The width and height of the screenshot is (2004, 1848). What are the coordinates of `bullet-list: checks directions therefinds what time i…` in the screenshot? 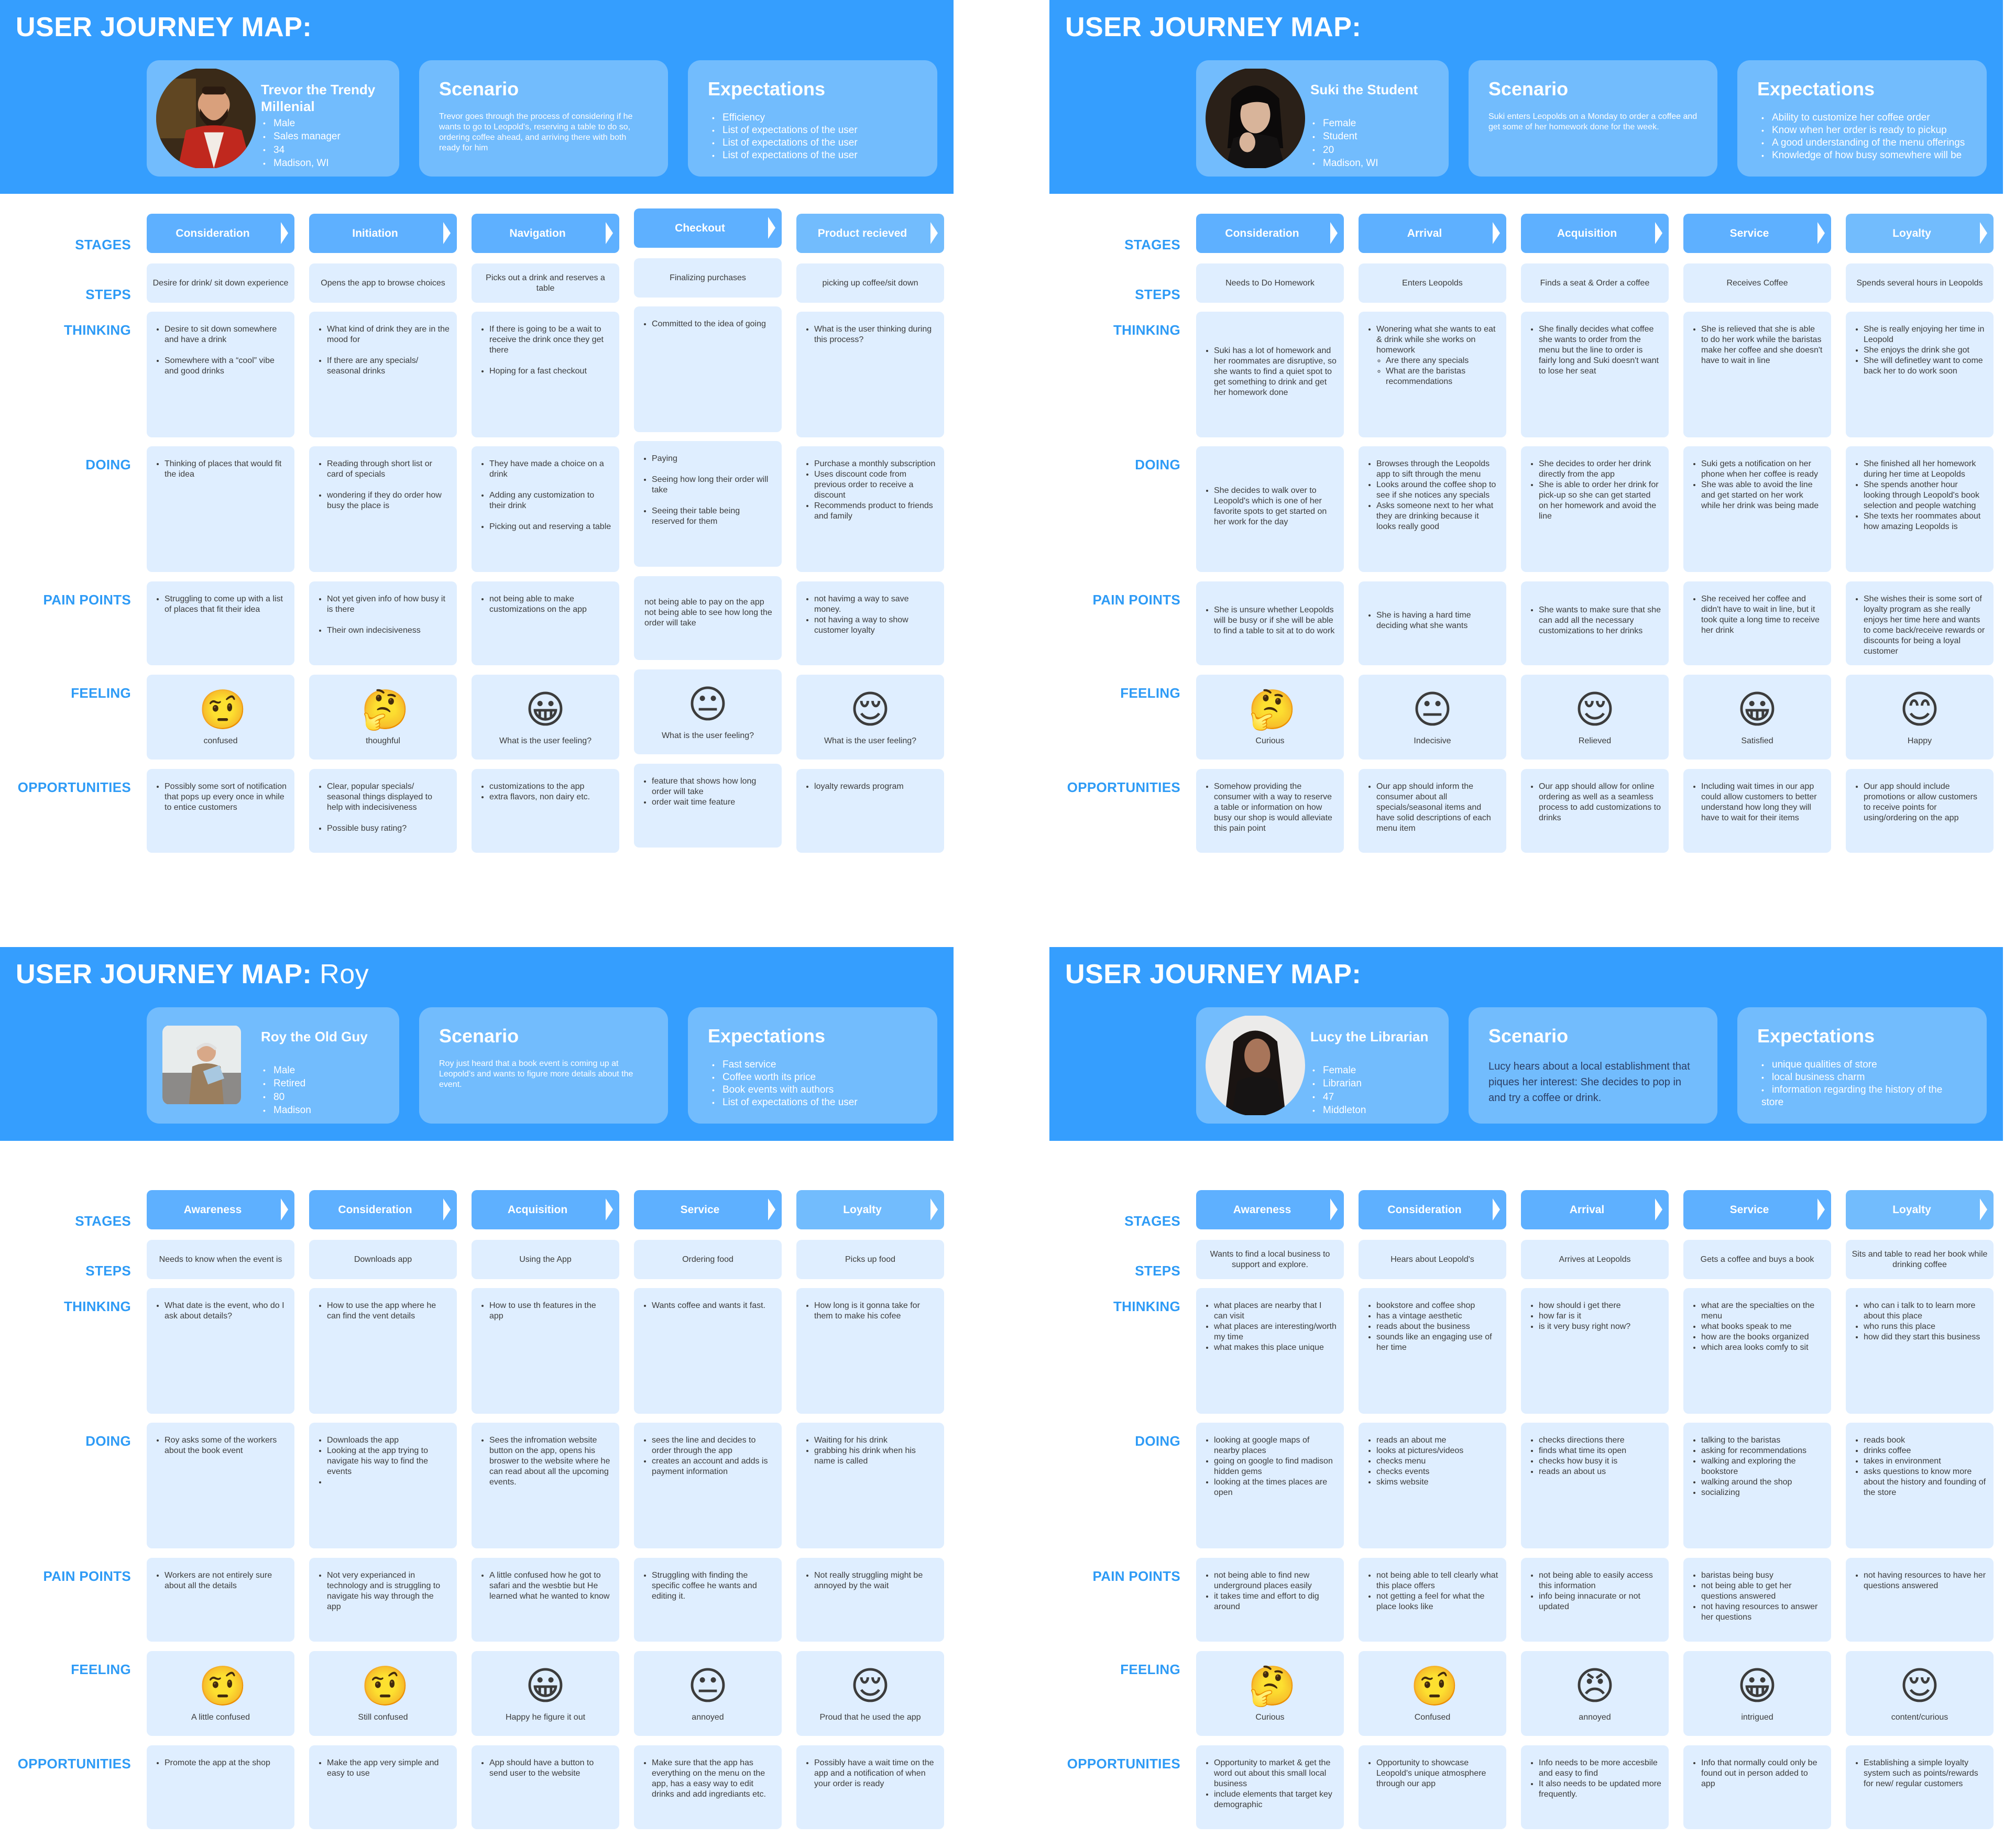 It's located at (1595, 1452).